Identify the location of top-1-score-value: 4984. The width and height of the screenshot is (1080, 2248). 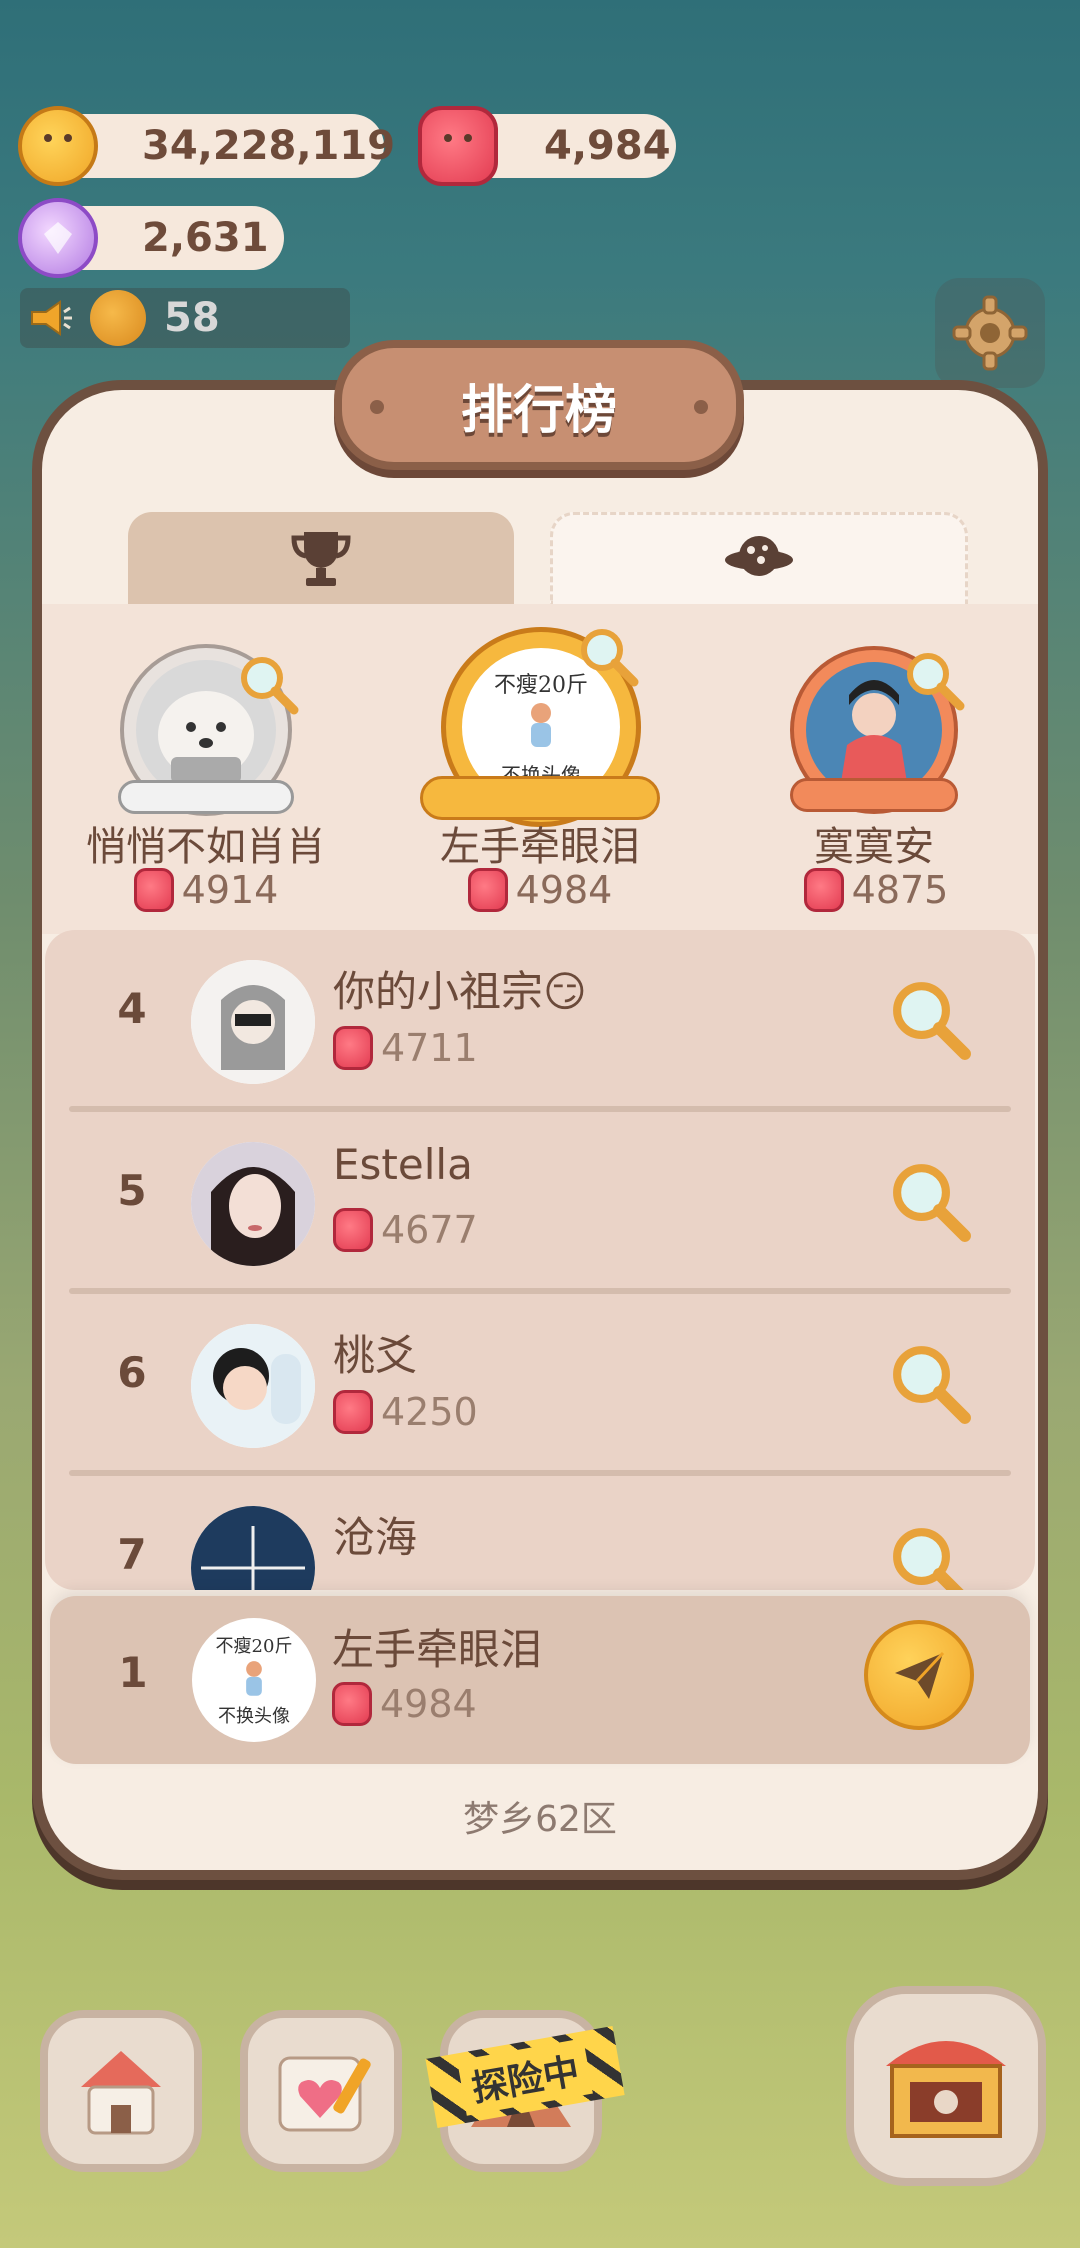
(564, 890).